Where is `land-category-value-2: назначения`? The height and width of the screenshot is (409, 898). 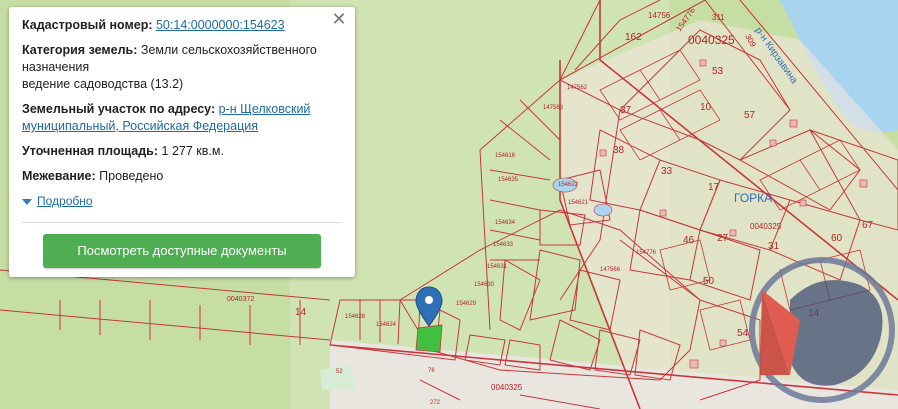 land-category-value-2: назначения is located at coordinates (56, 67).